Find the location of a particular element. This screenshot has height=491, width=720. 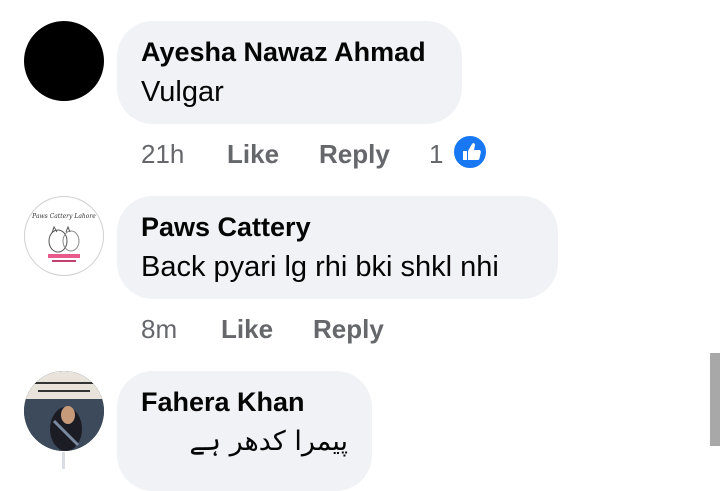

comment-text: Vulgar is located at coordinates (182, 92).